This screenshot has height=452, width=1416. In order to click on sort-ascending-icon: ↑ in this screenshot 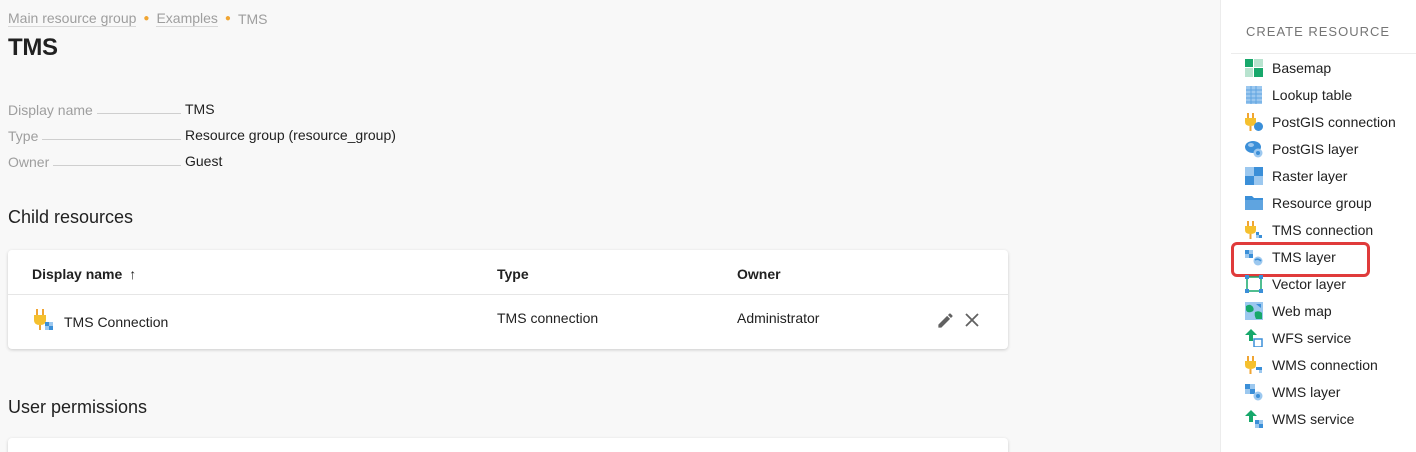, I will do `click(133, 274)`.